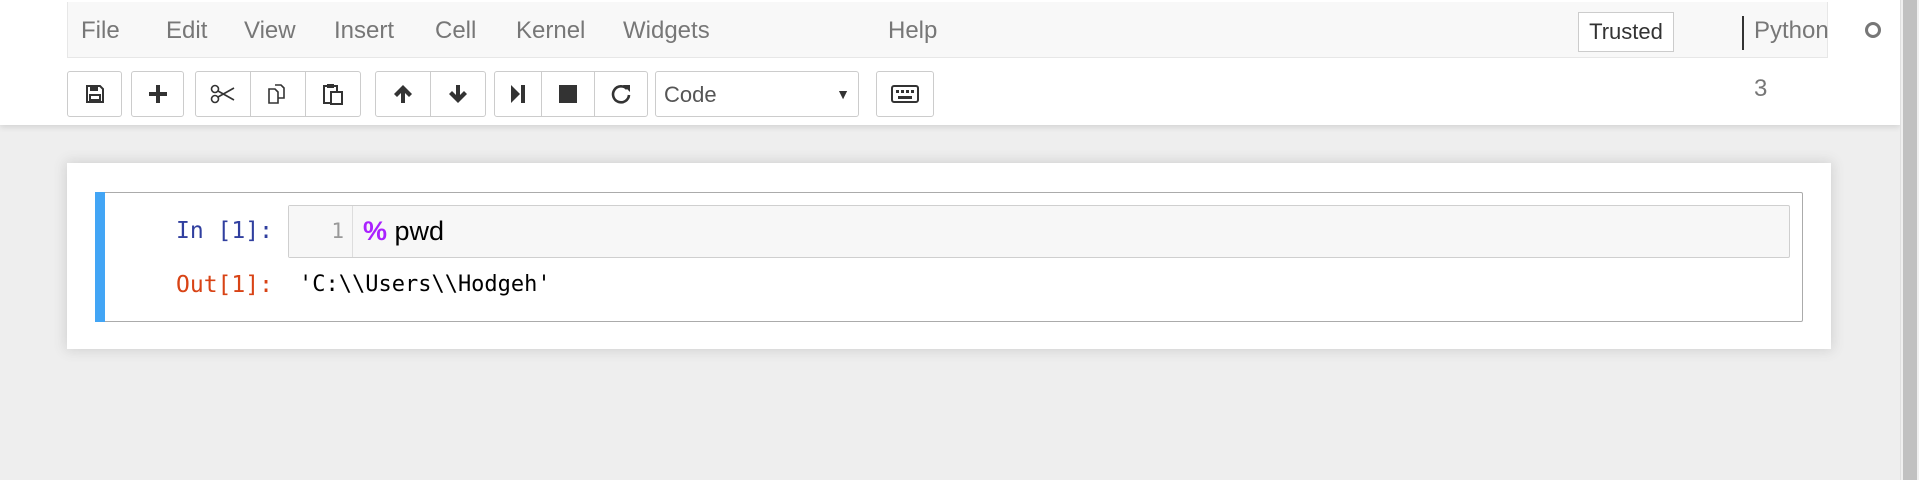 The image size is (1919, 480). What do you see at coordinates (321, 231) in the screenshot?
I see `line-gutter: 1` at bounding box center [321, 231].